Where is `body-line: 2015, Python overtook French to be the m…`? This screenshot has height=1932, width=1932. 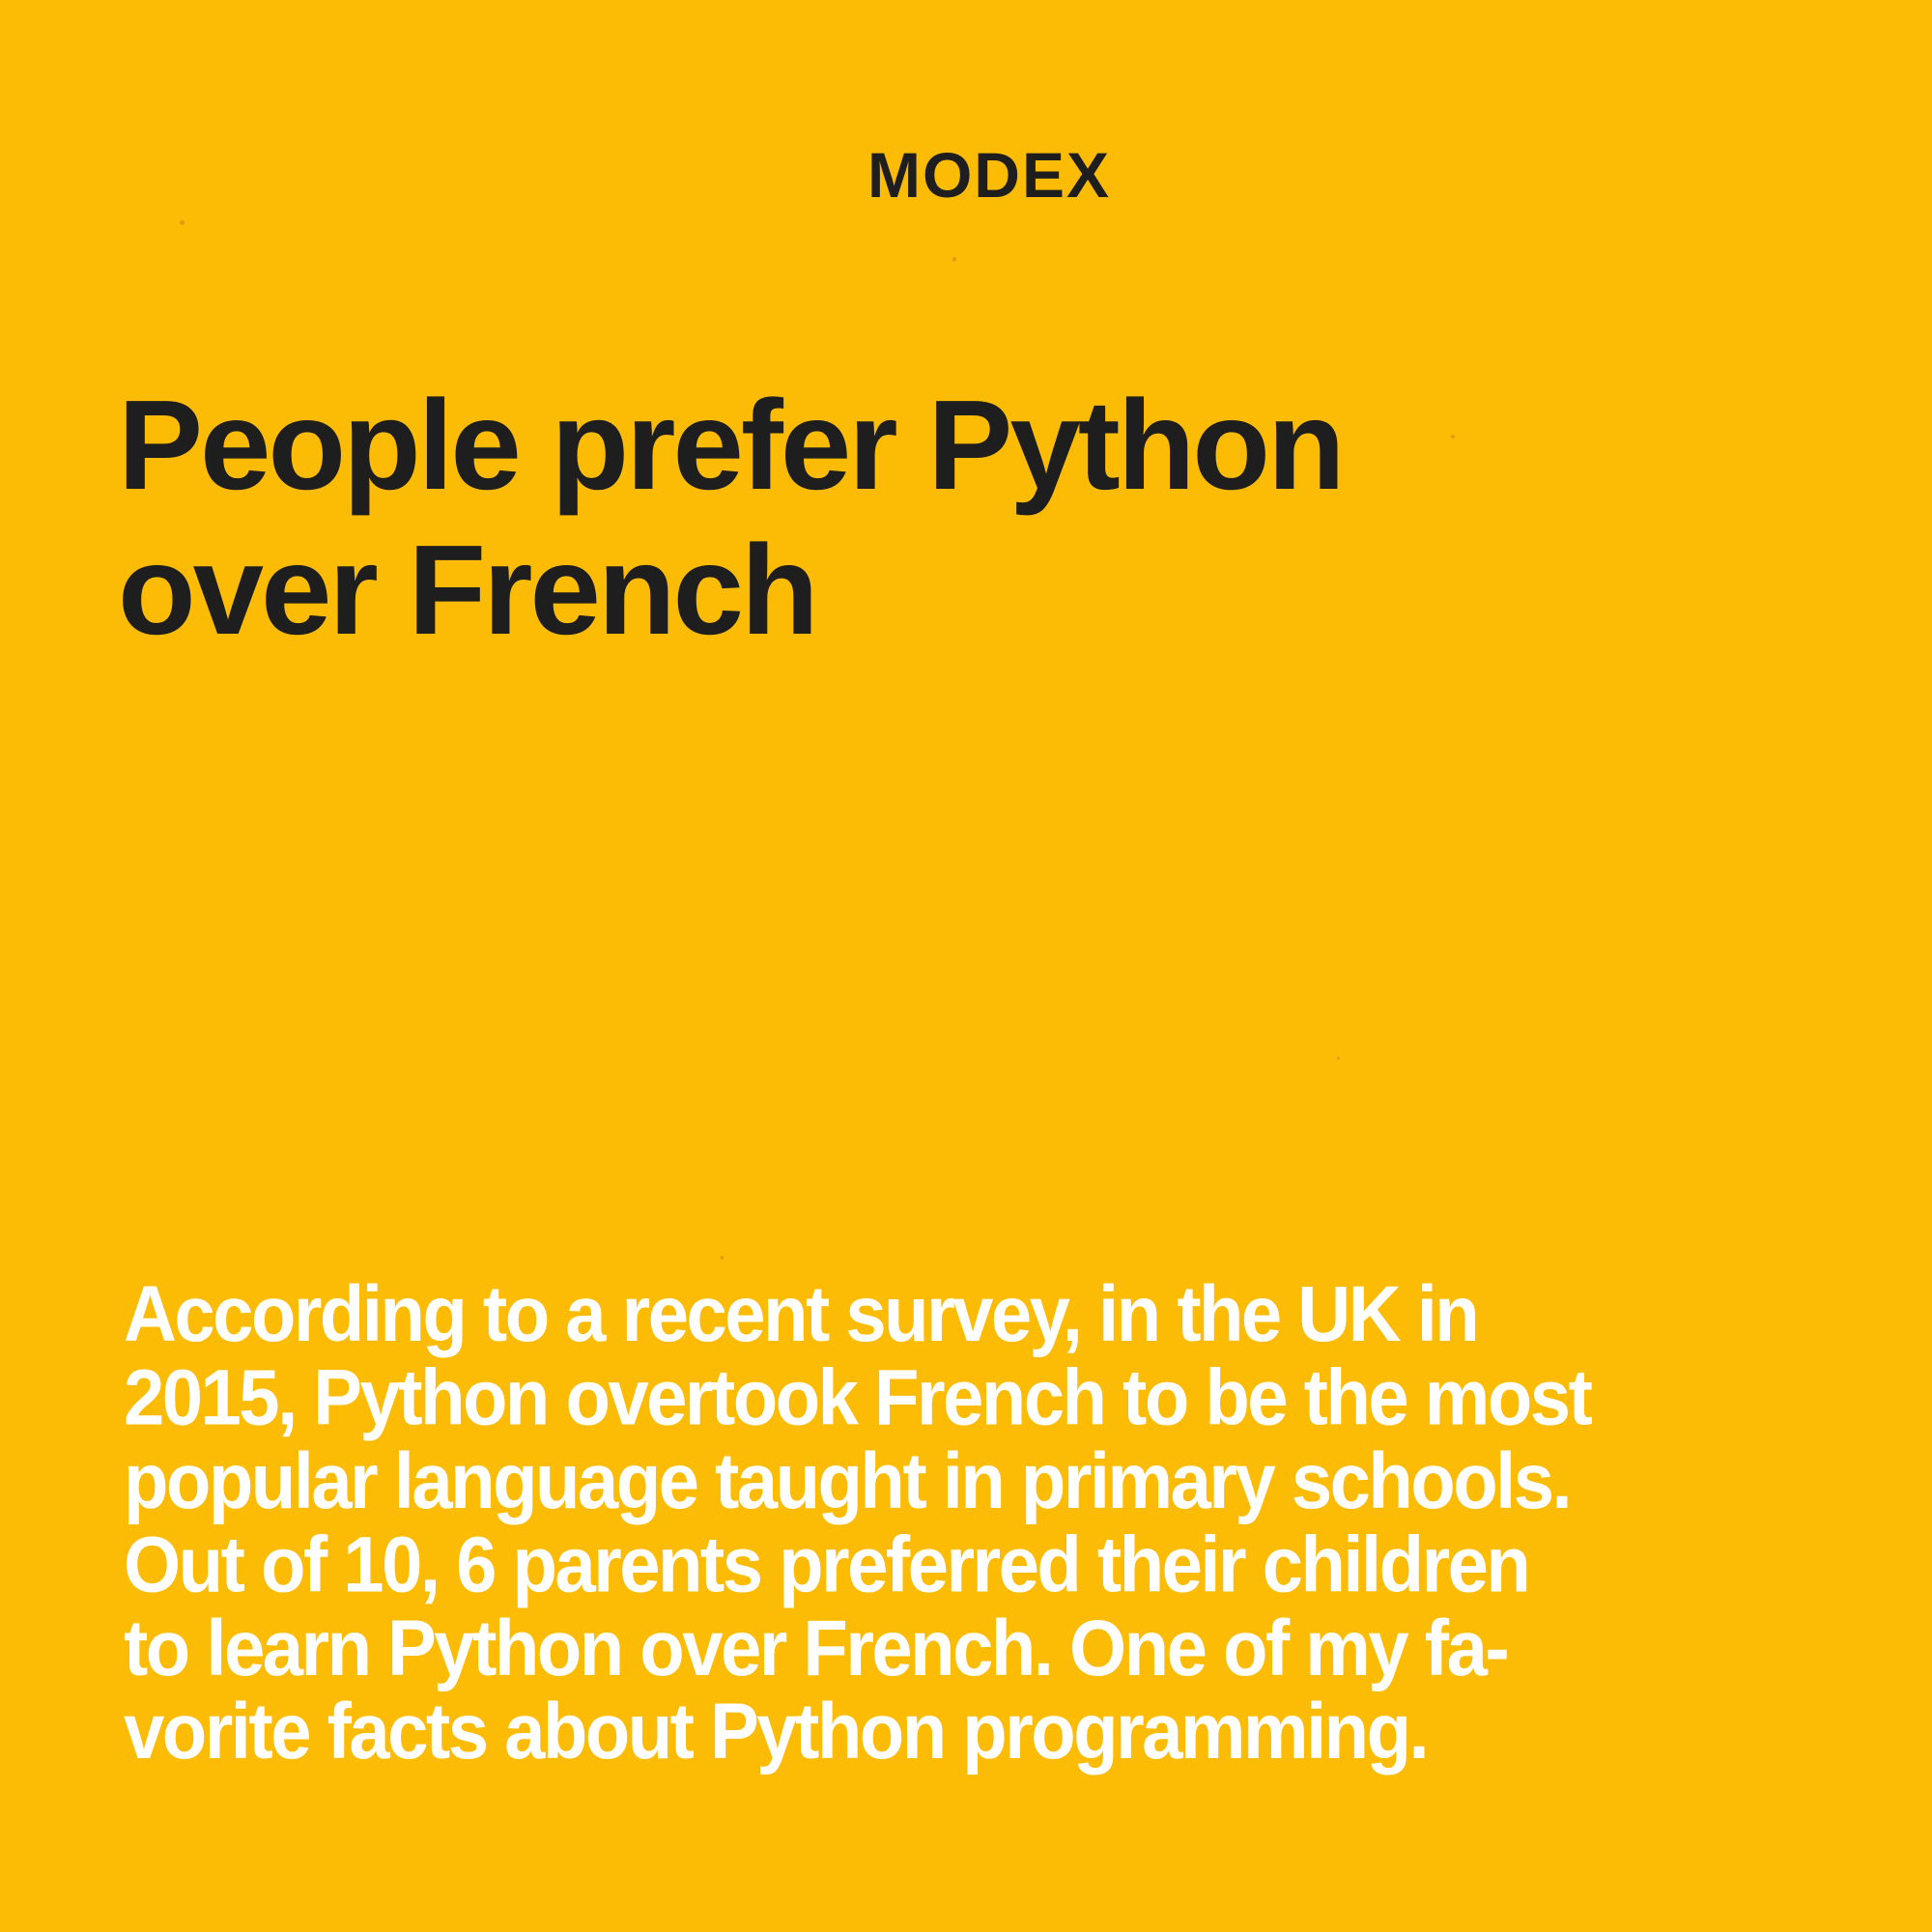
body-line: 2015, Python overtook French to be the m… is located at coordinates (858, 1397).